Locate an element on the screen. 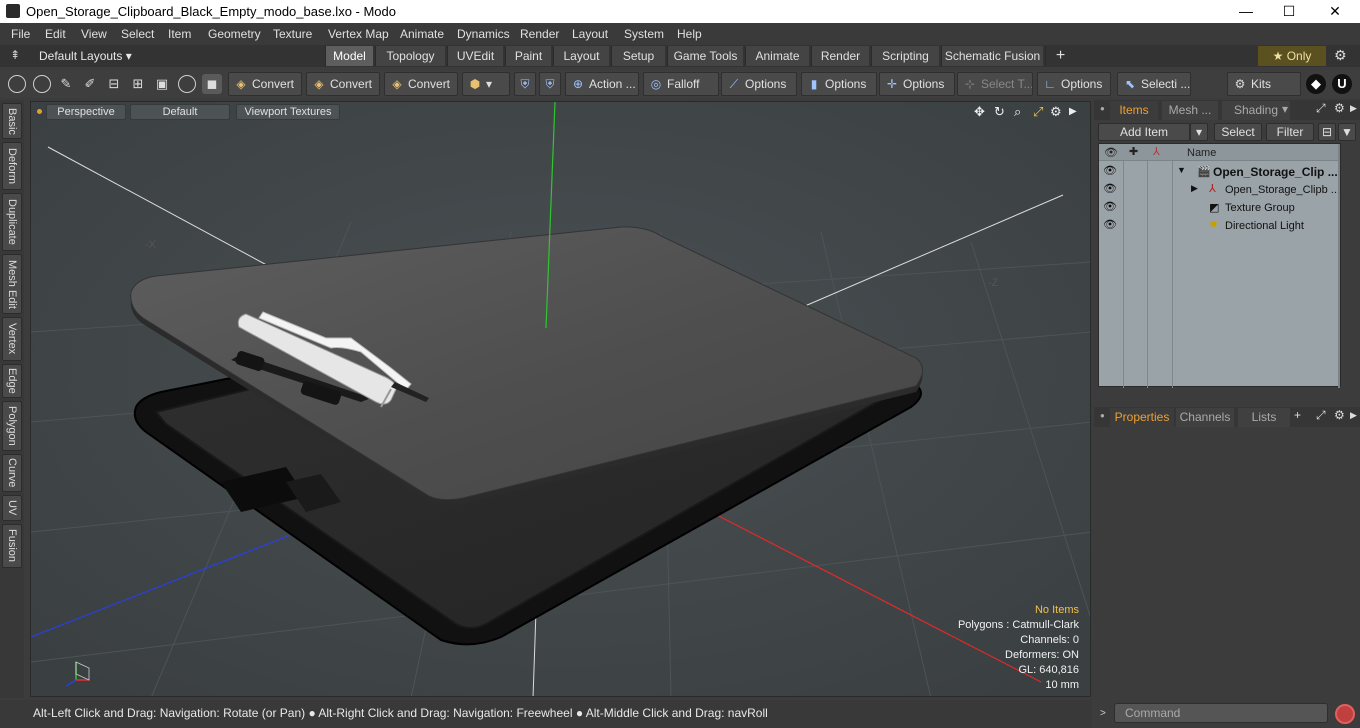  pan-icon: ✥ is located at coordinates (979, 112).